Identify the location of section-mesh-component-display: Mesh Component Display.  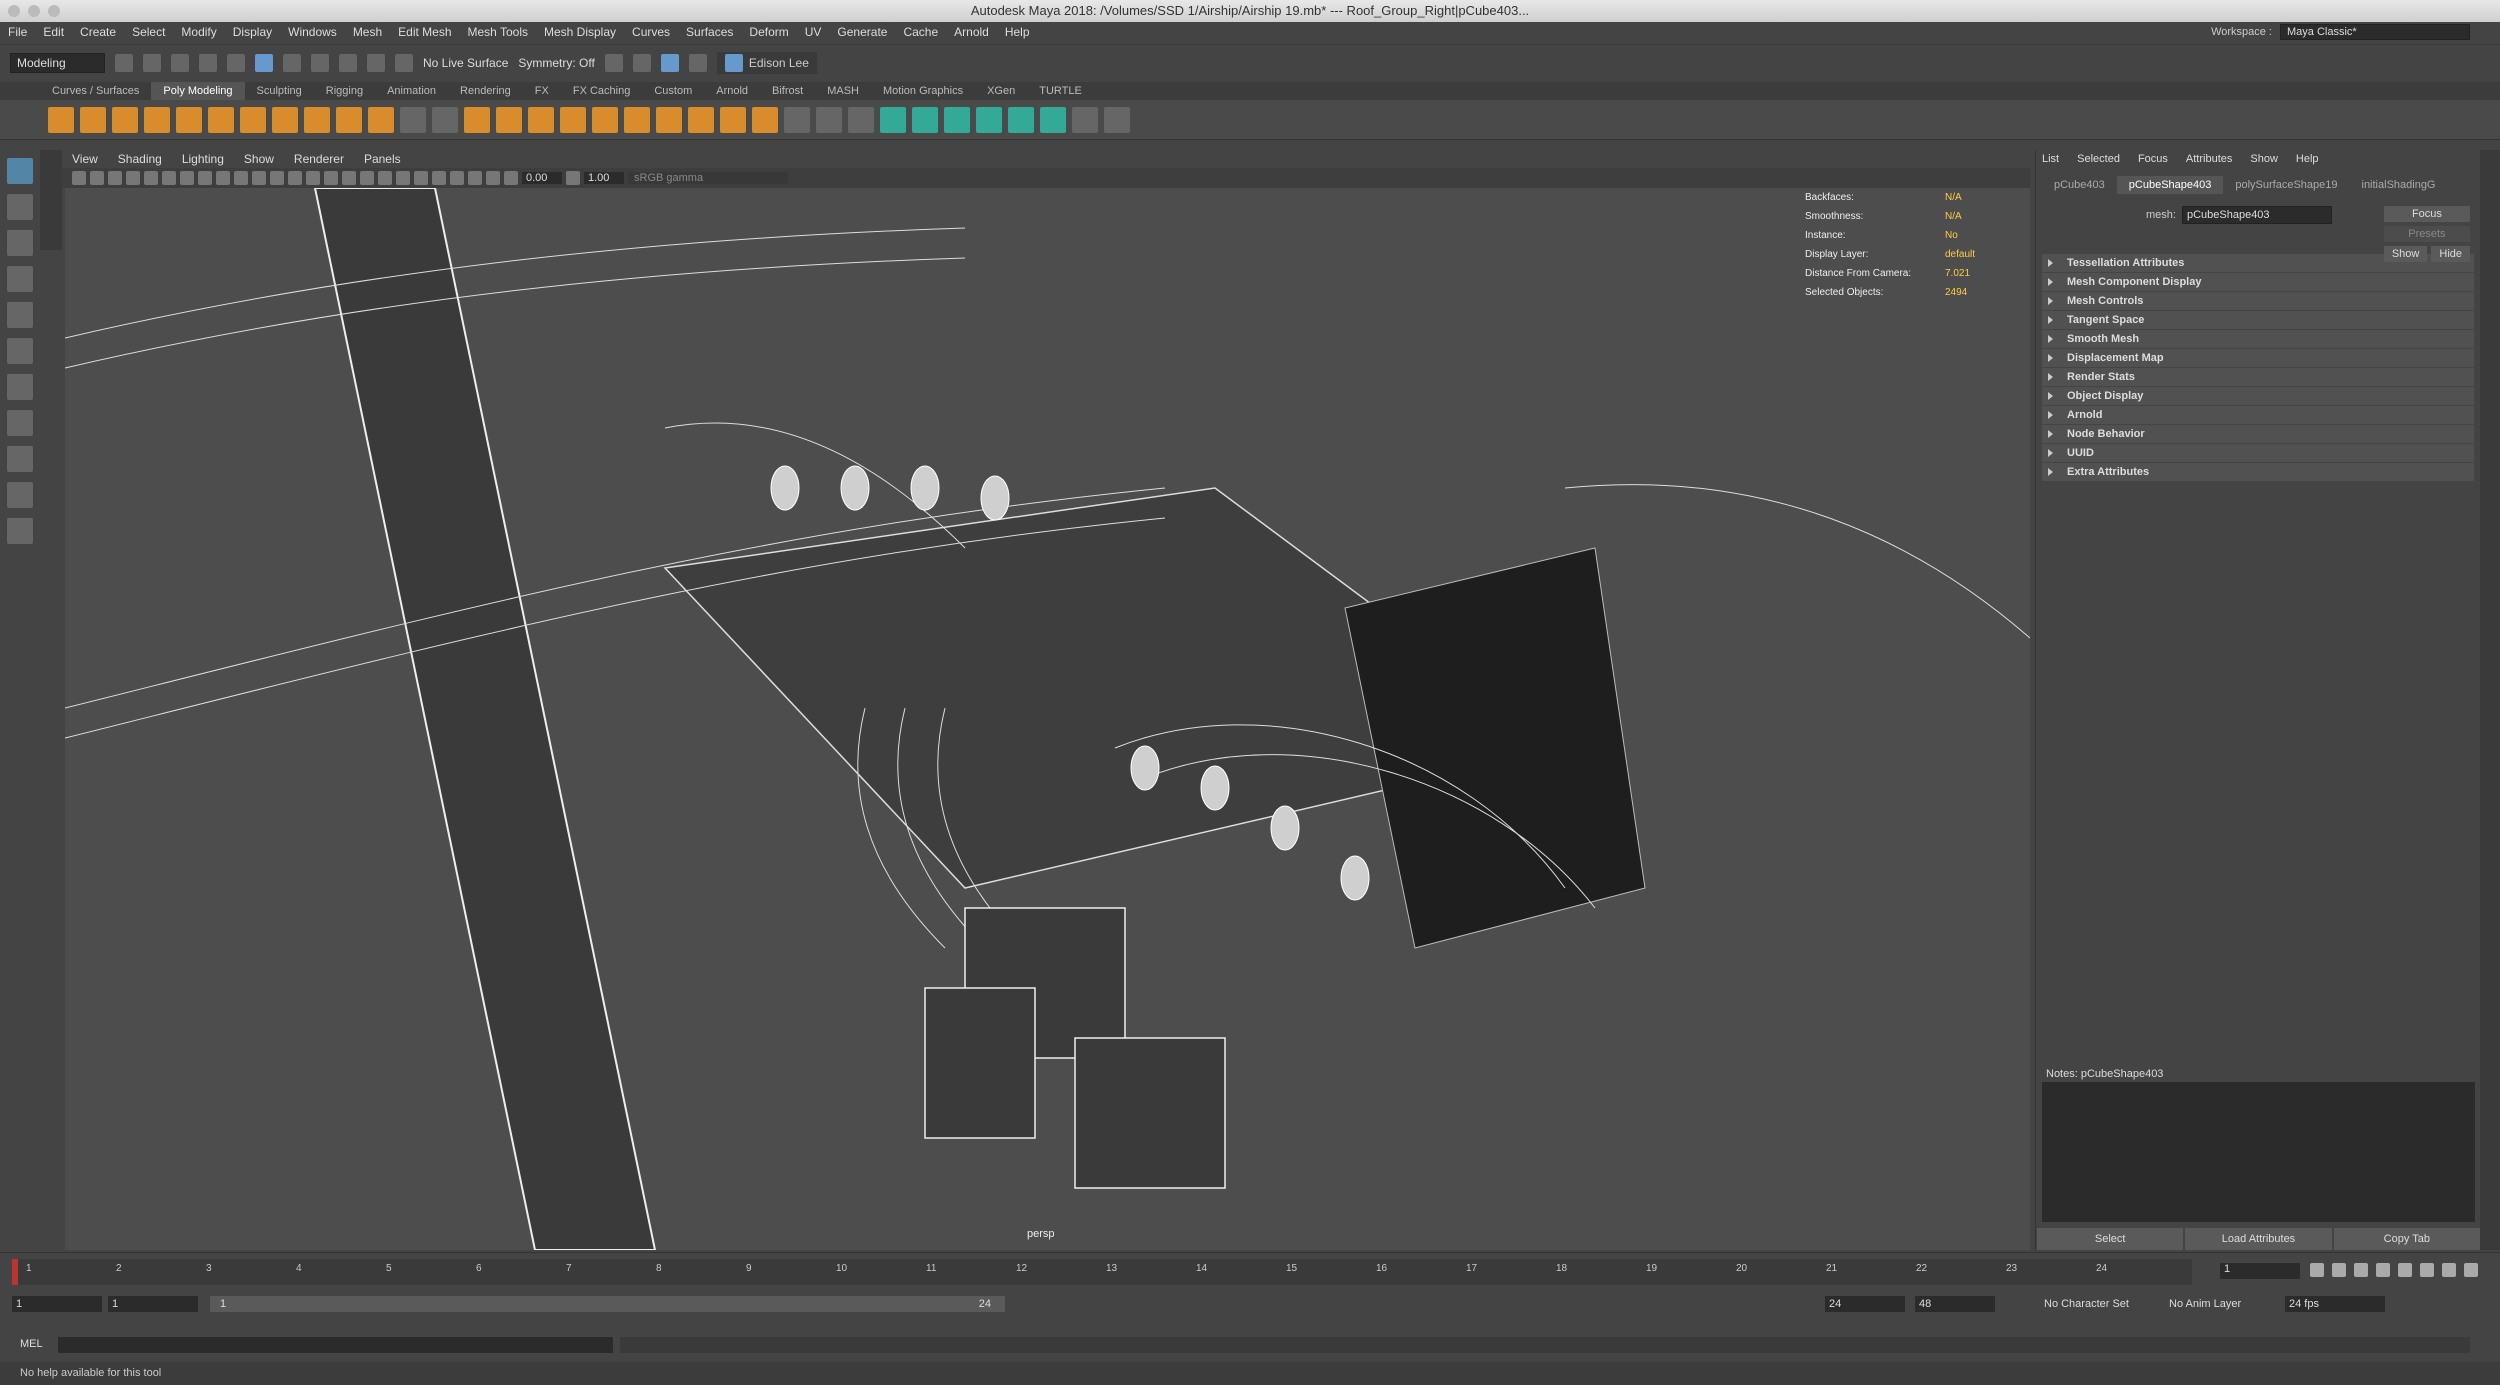
(2258, 282).